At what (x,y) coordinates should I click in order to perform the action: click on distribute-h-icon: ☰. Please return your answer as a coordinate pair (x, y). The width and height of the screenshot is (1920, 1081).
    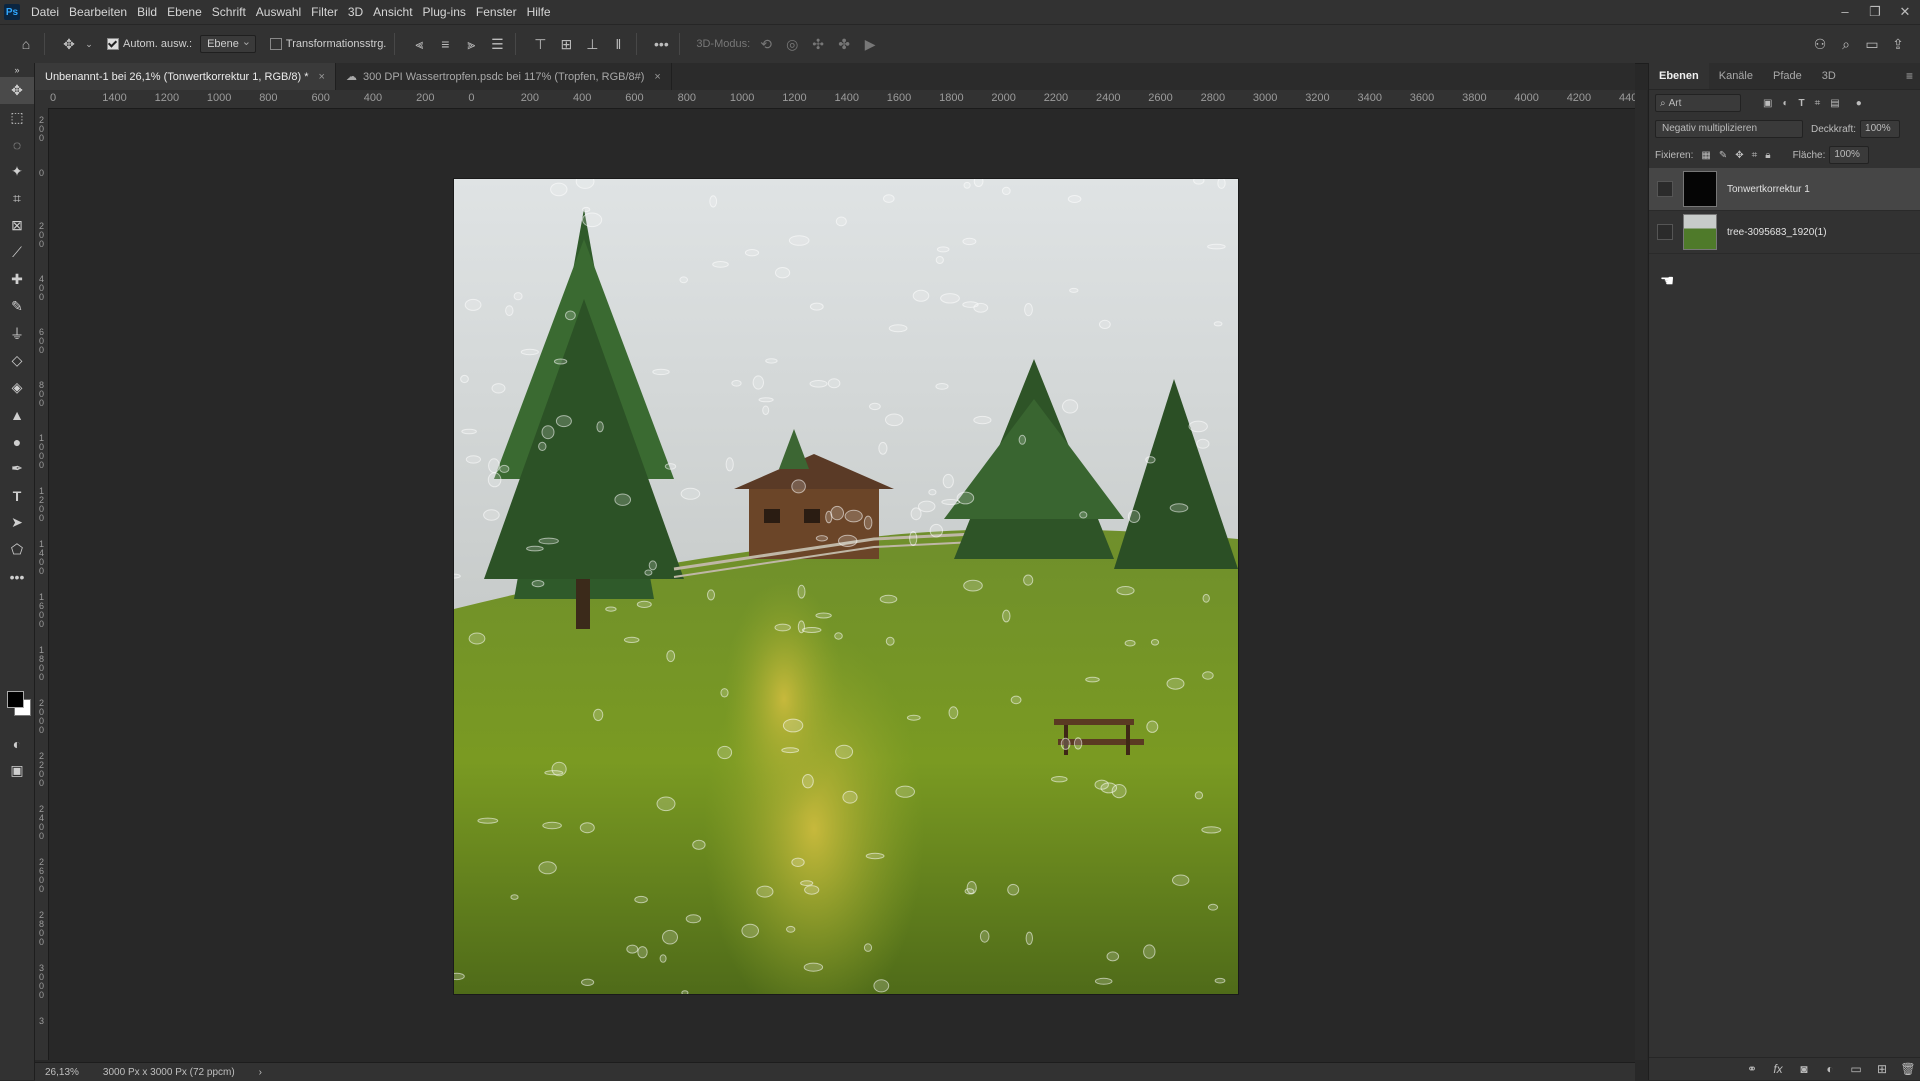
    Looking at the image, I should click on (497, 44).